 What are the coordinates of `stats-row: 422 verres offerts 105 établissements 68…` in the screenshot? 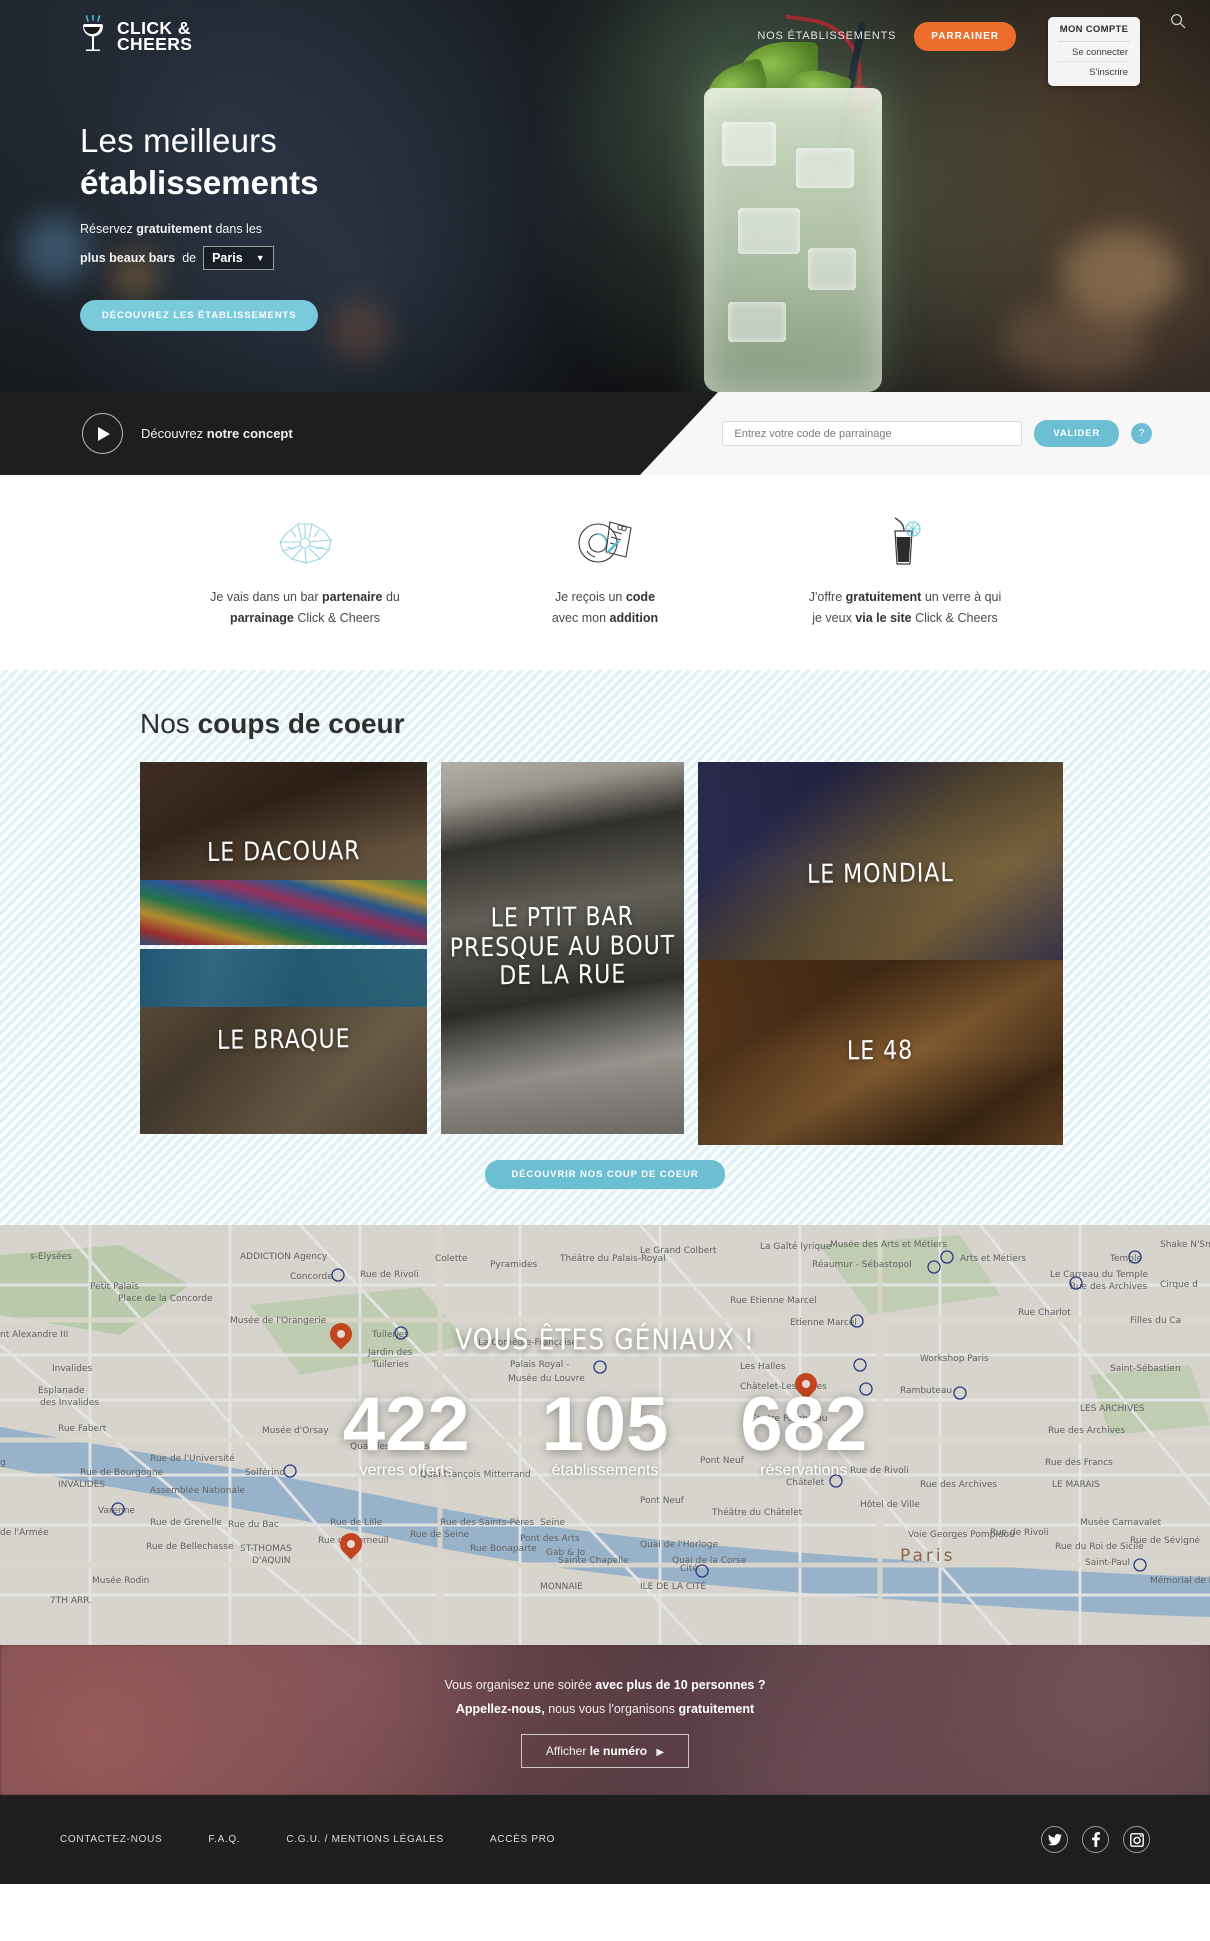 It's located at (605, 1431).